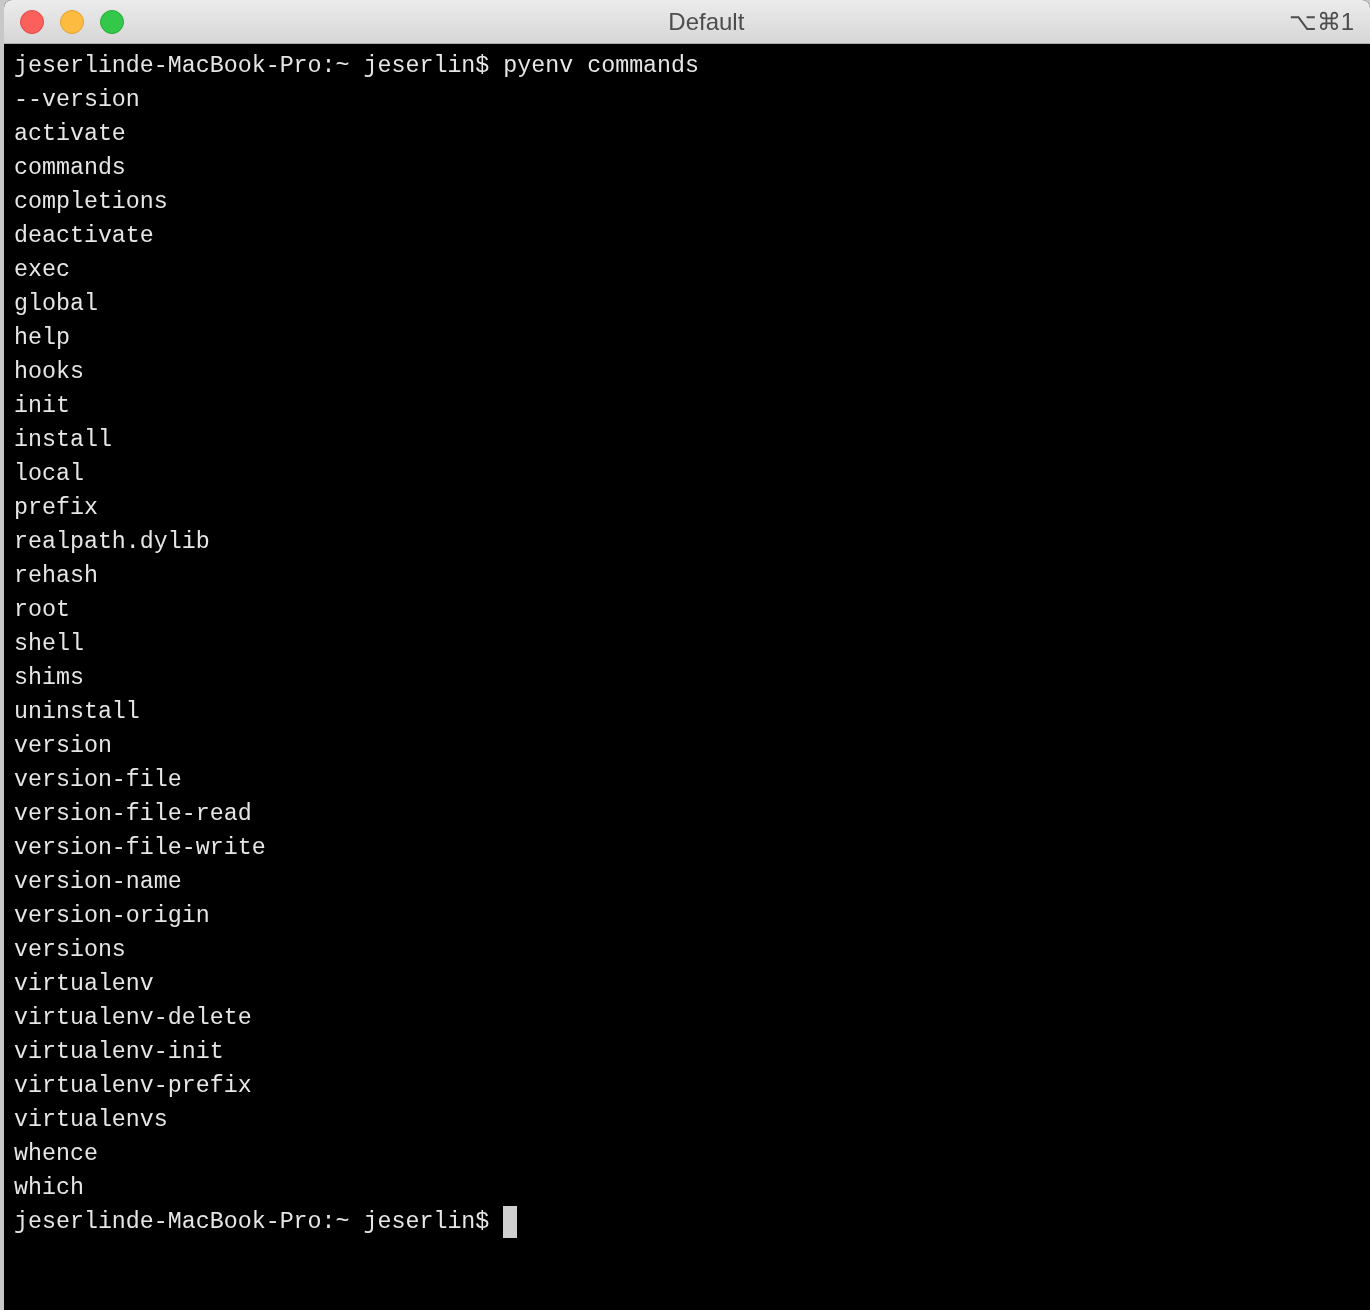 Image resolution: width=1370 pixels, height=1310 pixels. I want to click on output-line: whence, so click(56, 1154).